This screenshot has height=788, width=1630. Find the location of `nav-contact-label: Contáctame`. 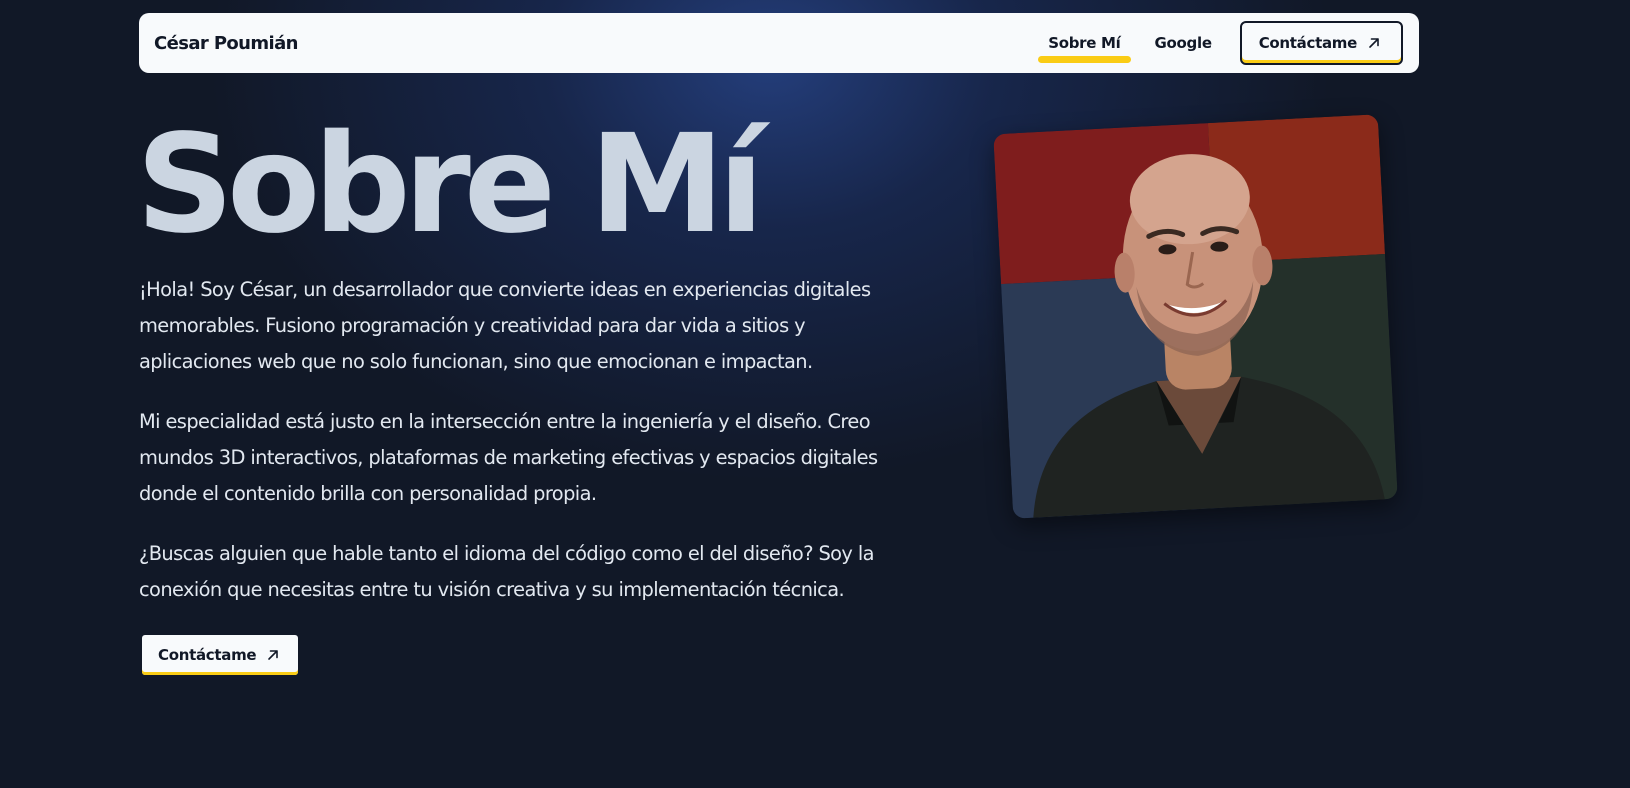

nav-contact-label: Contáctame is located at coordinates (1308, 43).